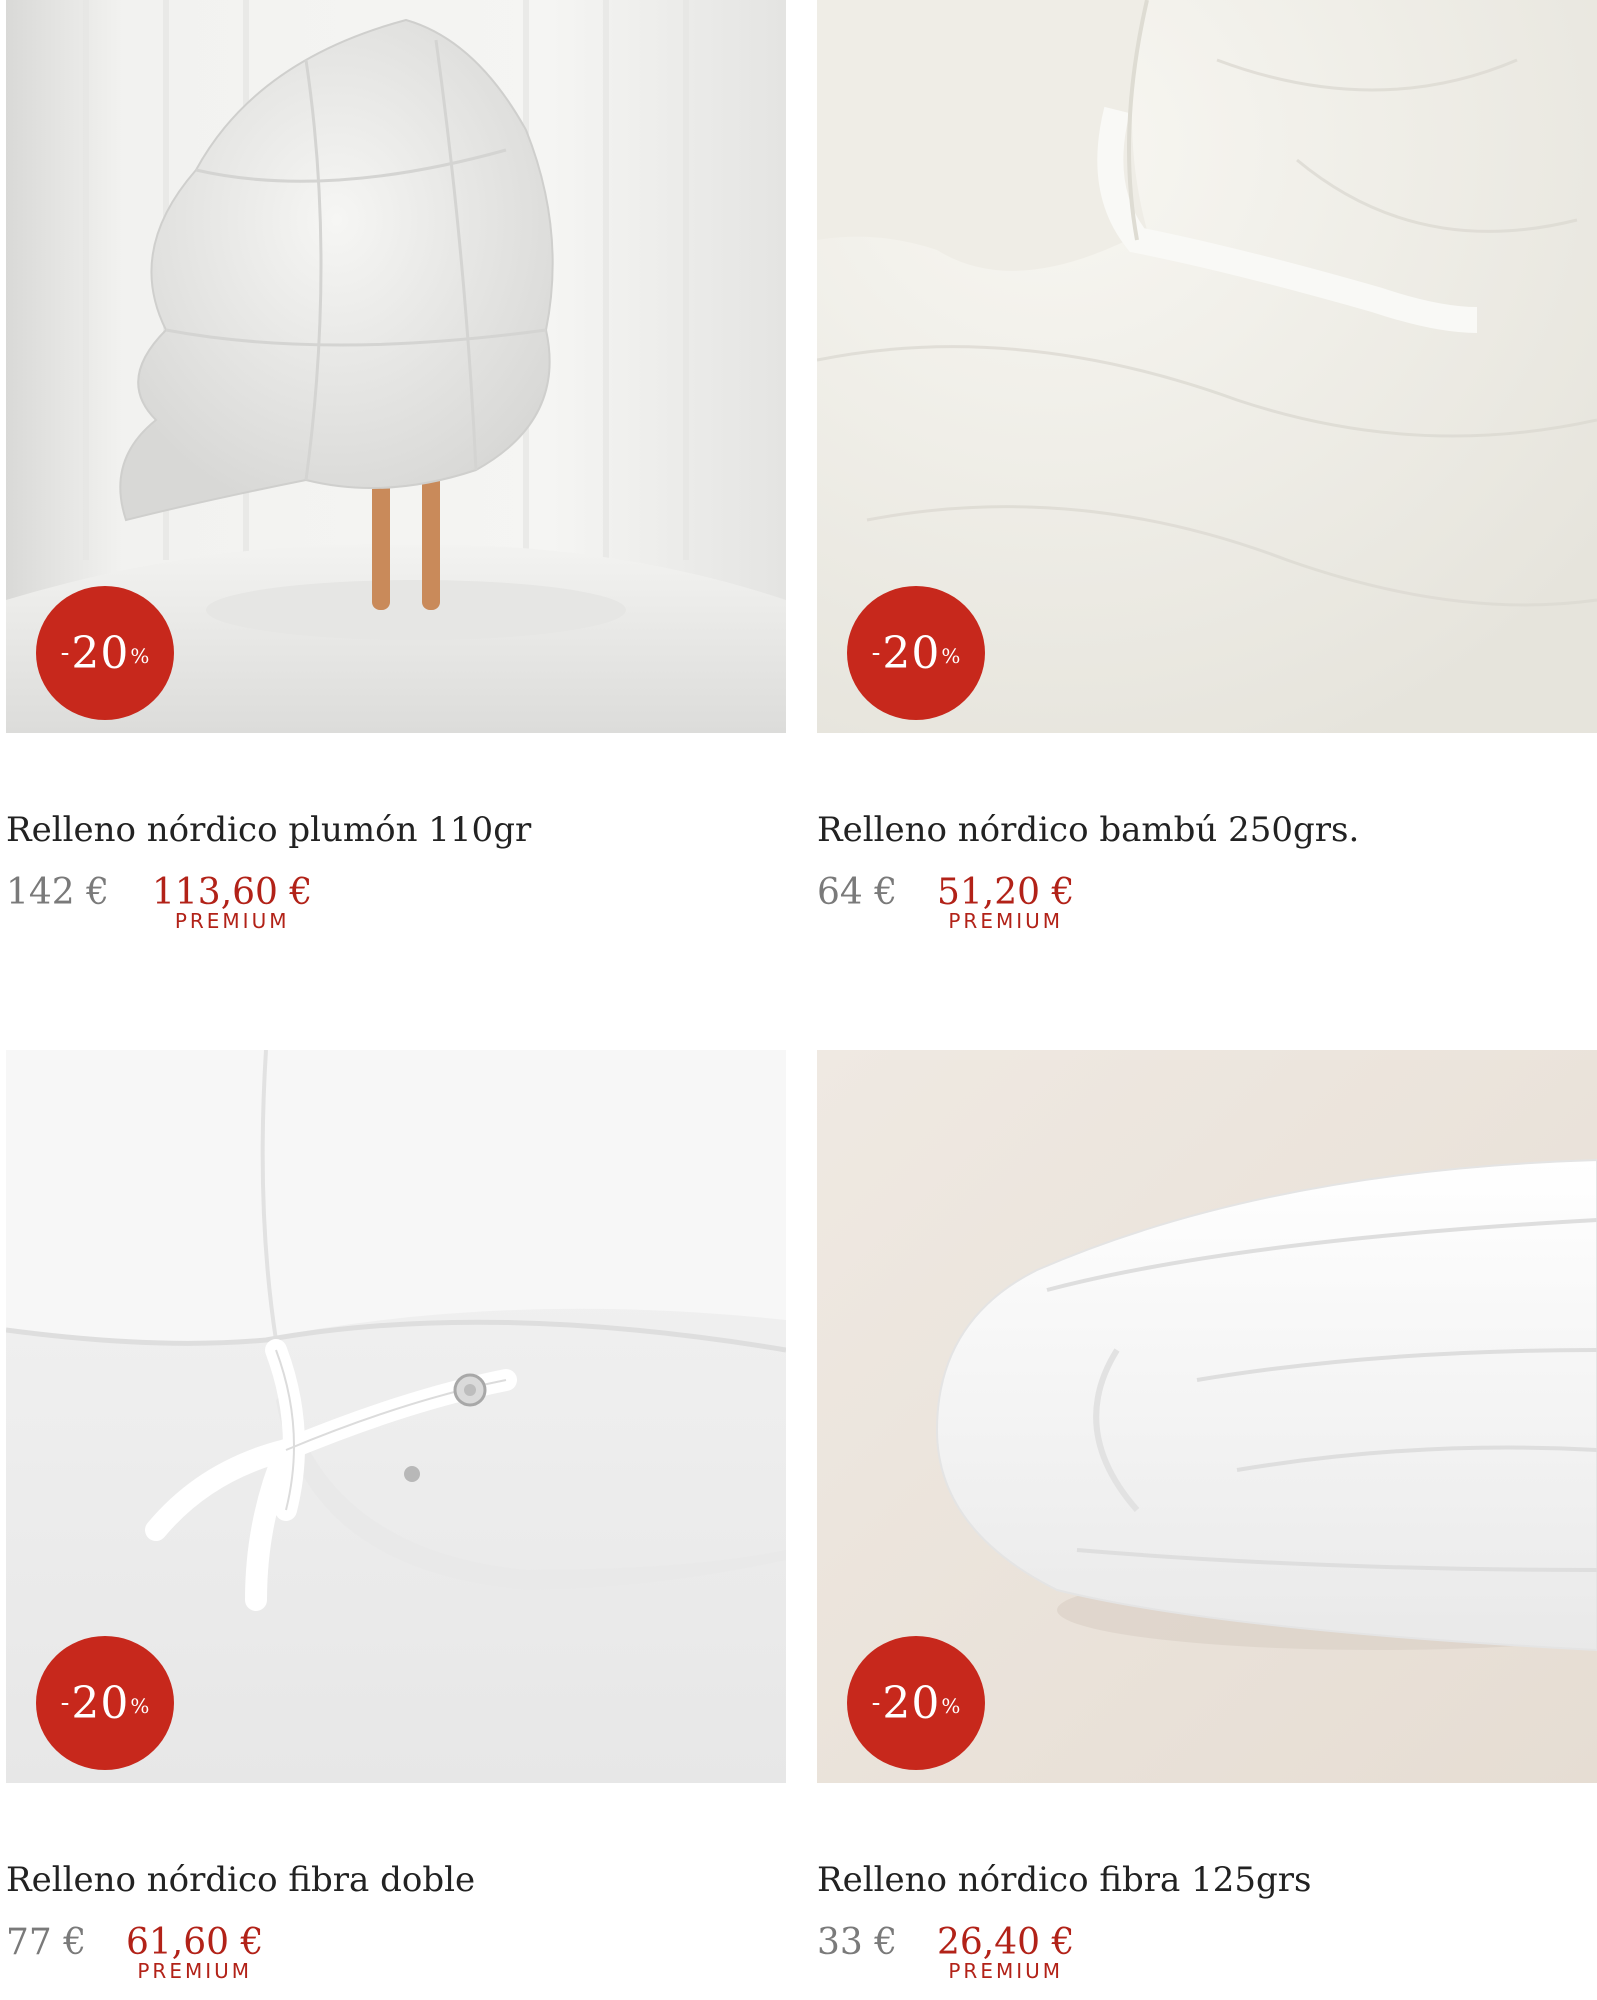 The height and width of the screenshot is (2000, 1597). What do you see at coordinates (396, 1957) in the screenshot?
I see `price-block: 77 € 61,60 € PREMIUM` at bounding box center [396, 1957].